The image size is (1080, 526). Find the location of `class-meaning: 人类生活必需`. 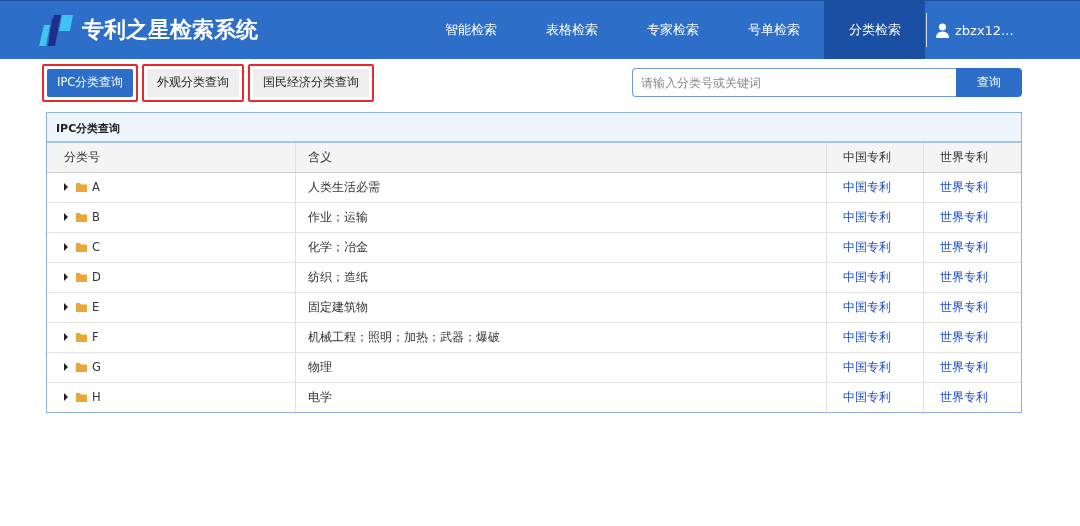

class-meaning: 人类生活必需 is located at coordinates (343, 186).